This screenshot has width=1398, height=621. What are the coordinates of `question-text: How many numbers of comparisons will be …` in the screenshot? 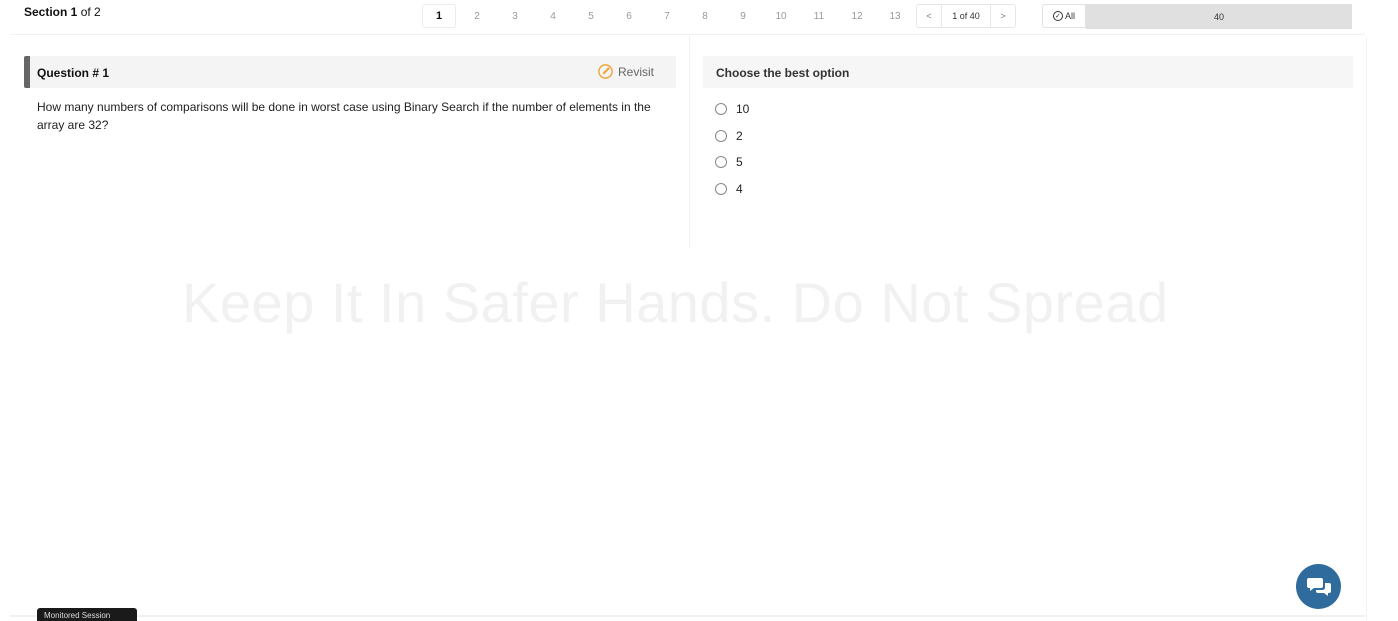 It's located at (344, 116).